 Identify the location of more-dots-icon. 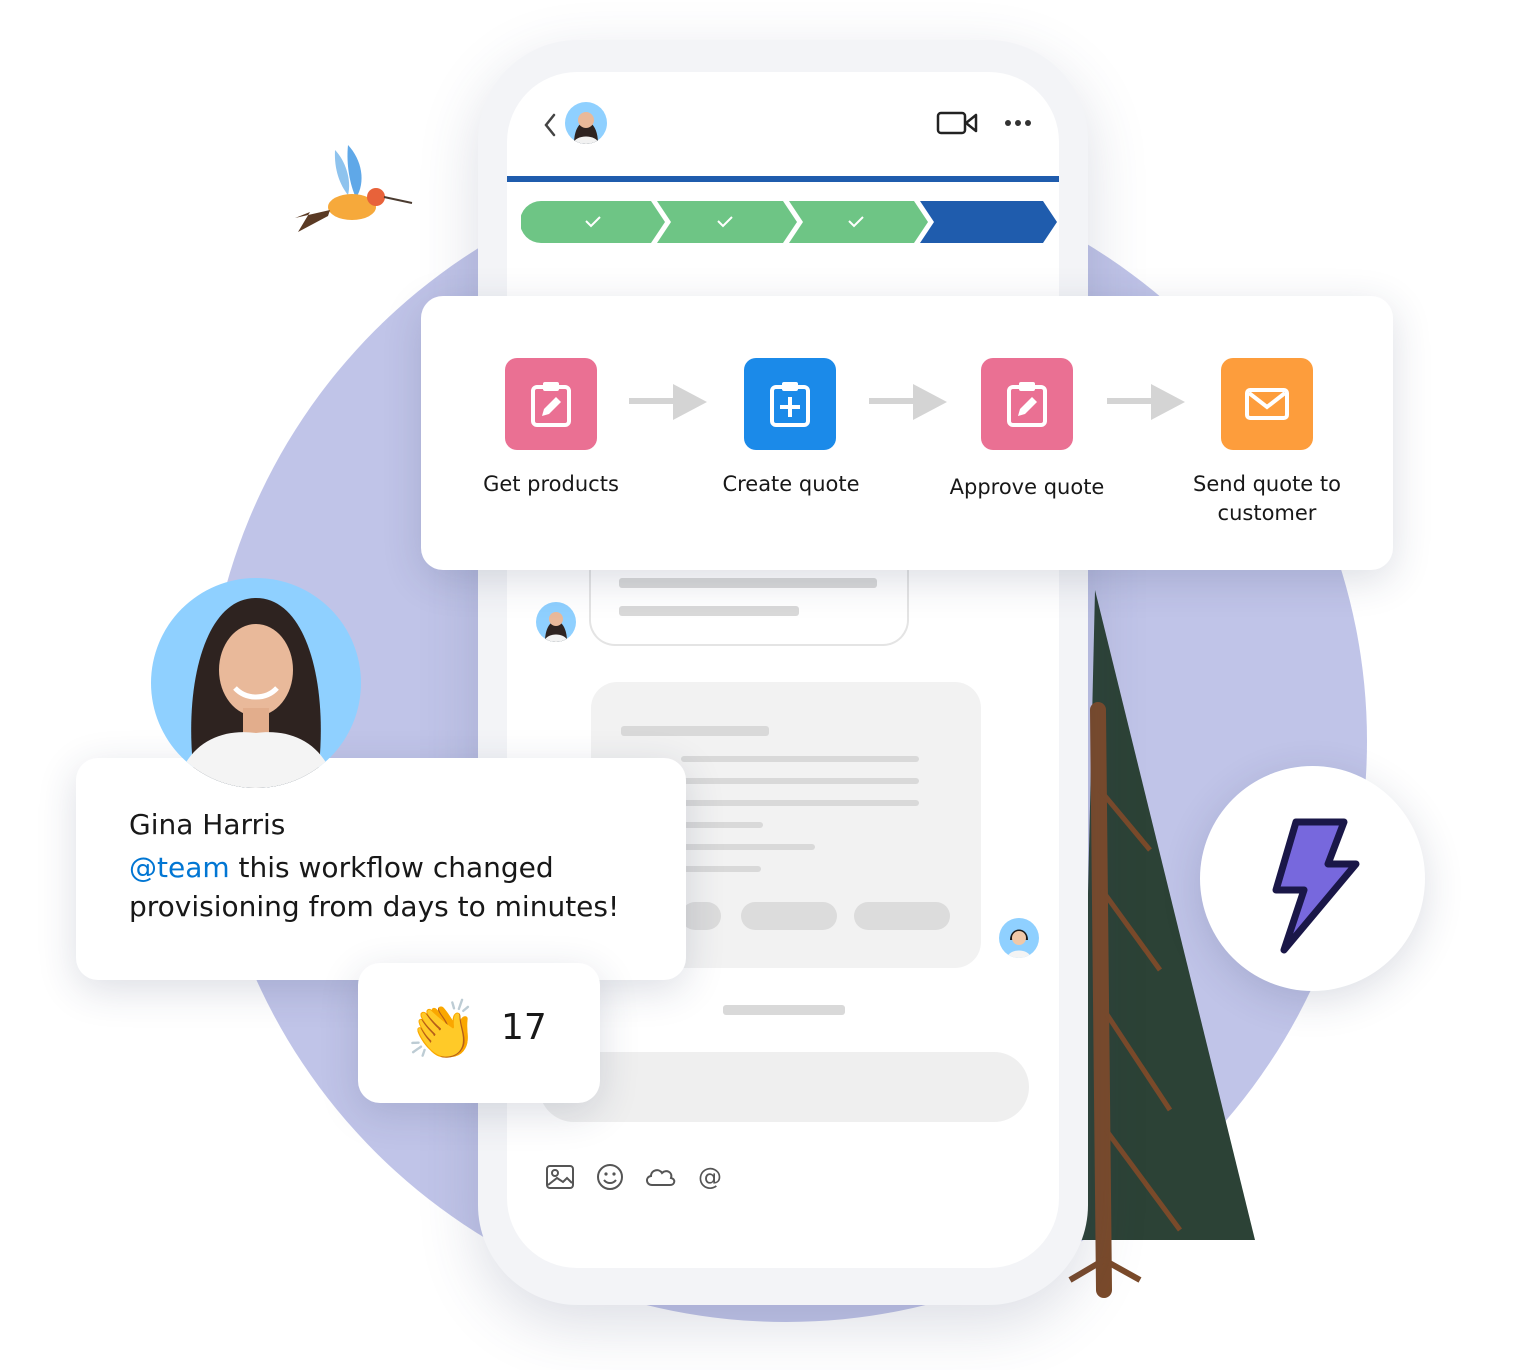
(1018, 123).